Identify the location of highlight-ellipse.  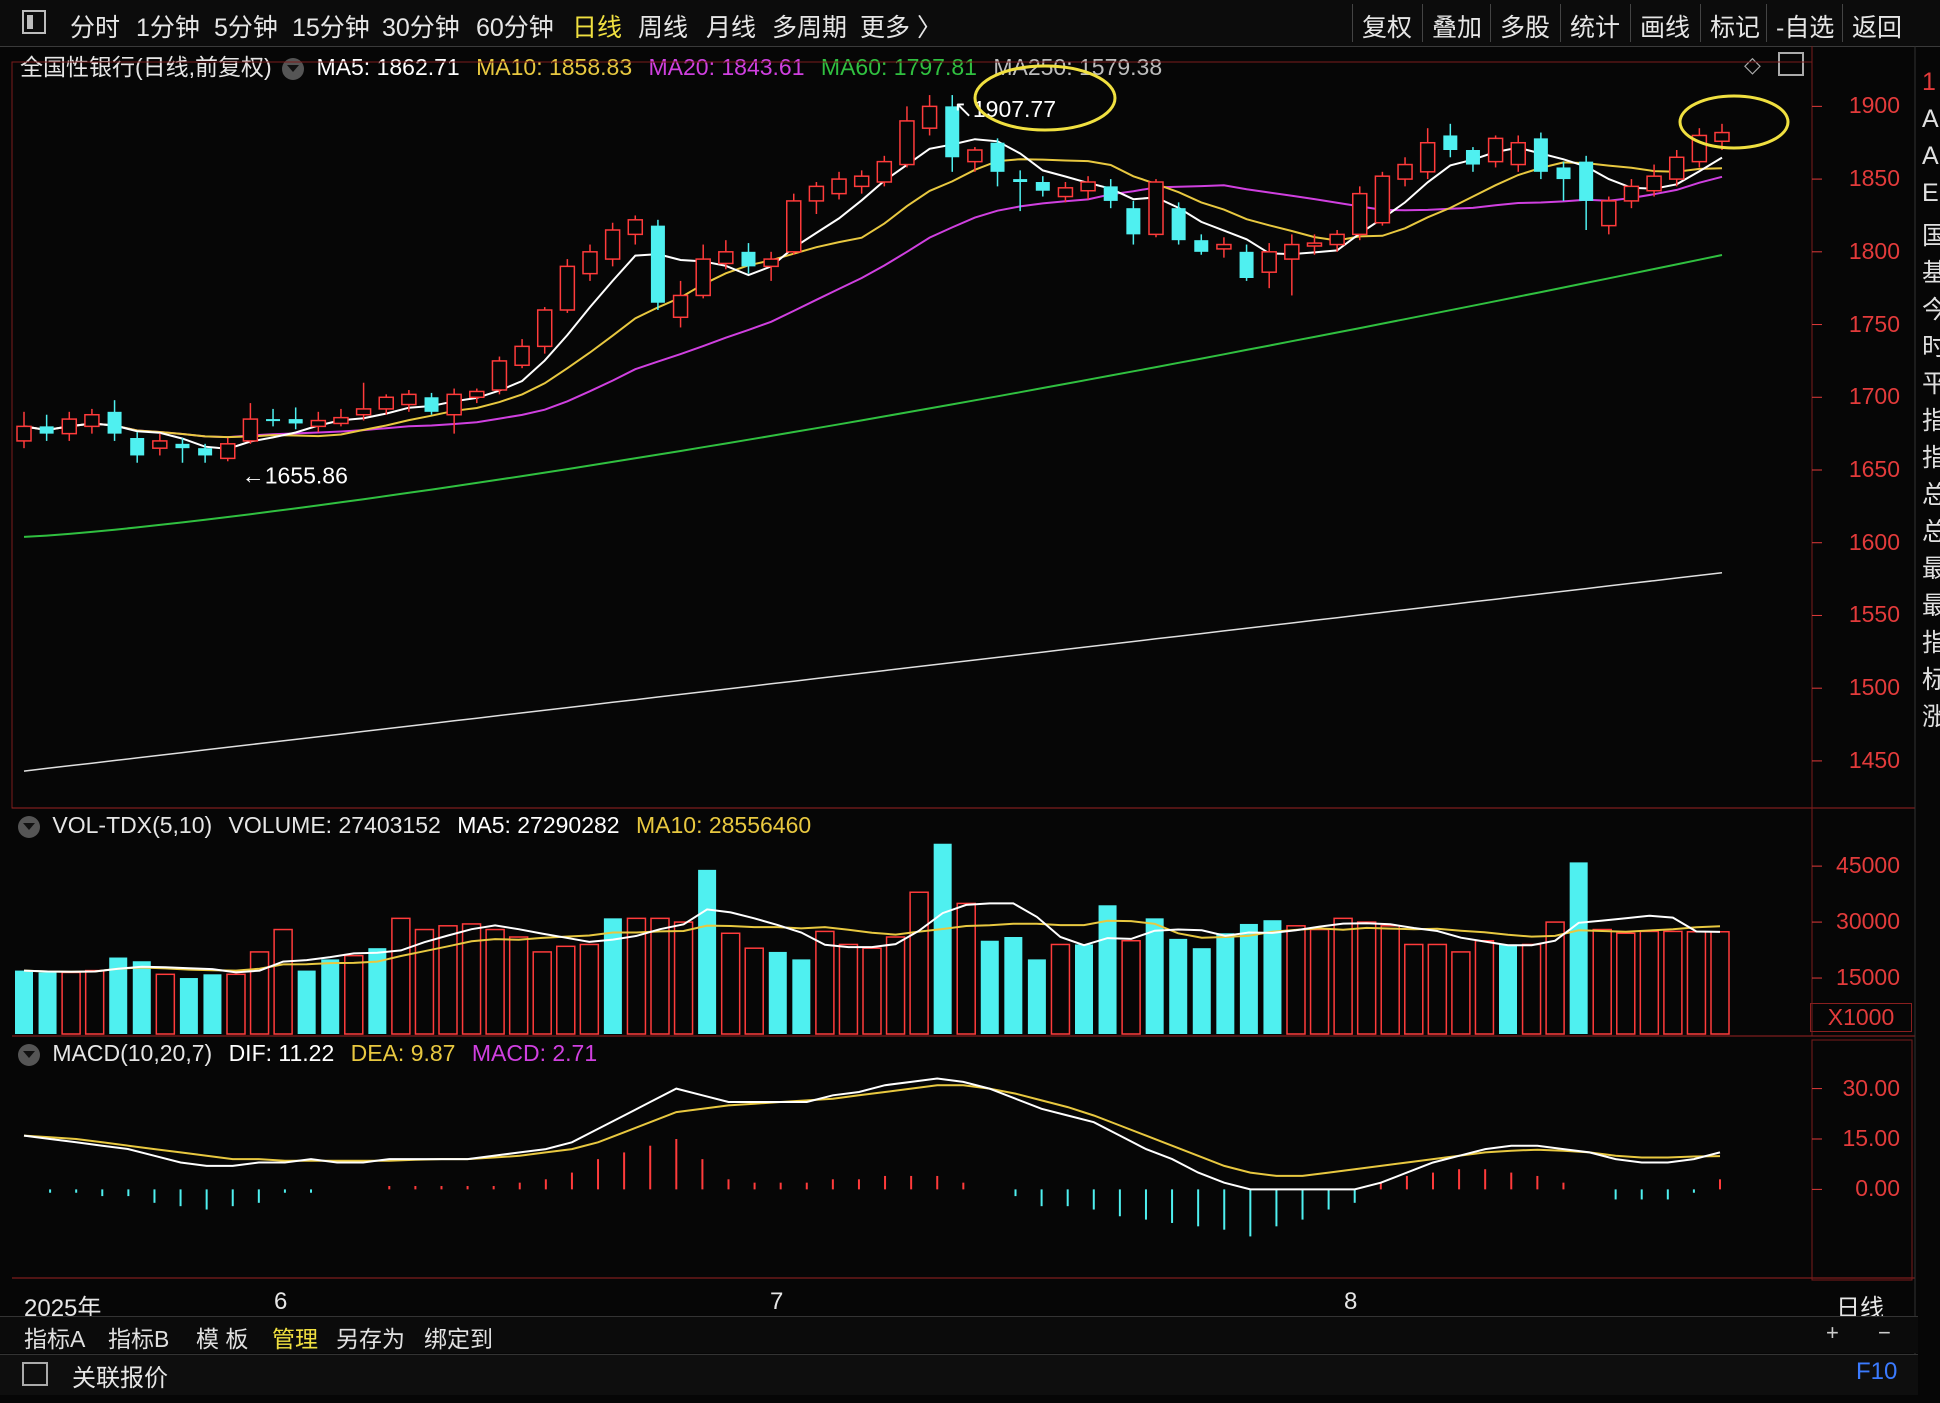
(1734, 122).